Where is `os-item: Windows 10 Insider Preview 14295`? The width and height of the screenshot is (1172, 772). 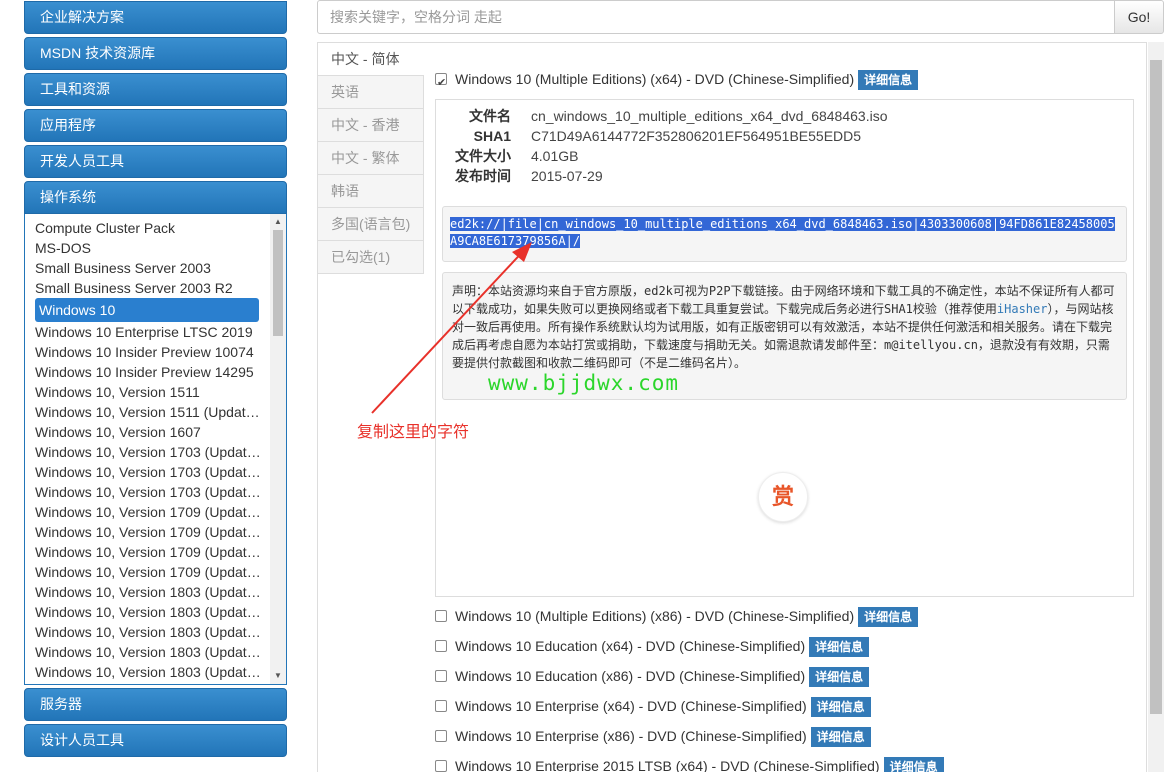
os-item: Windows 10 Insider Preview 14295 is located at coordinates (148, 372).